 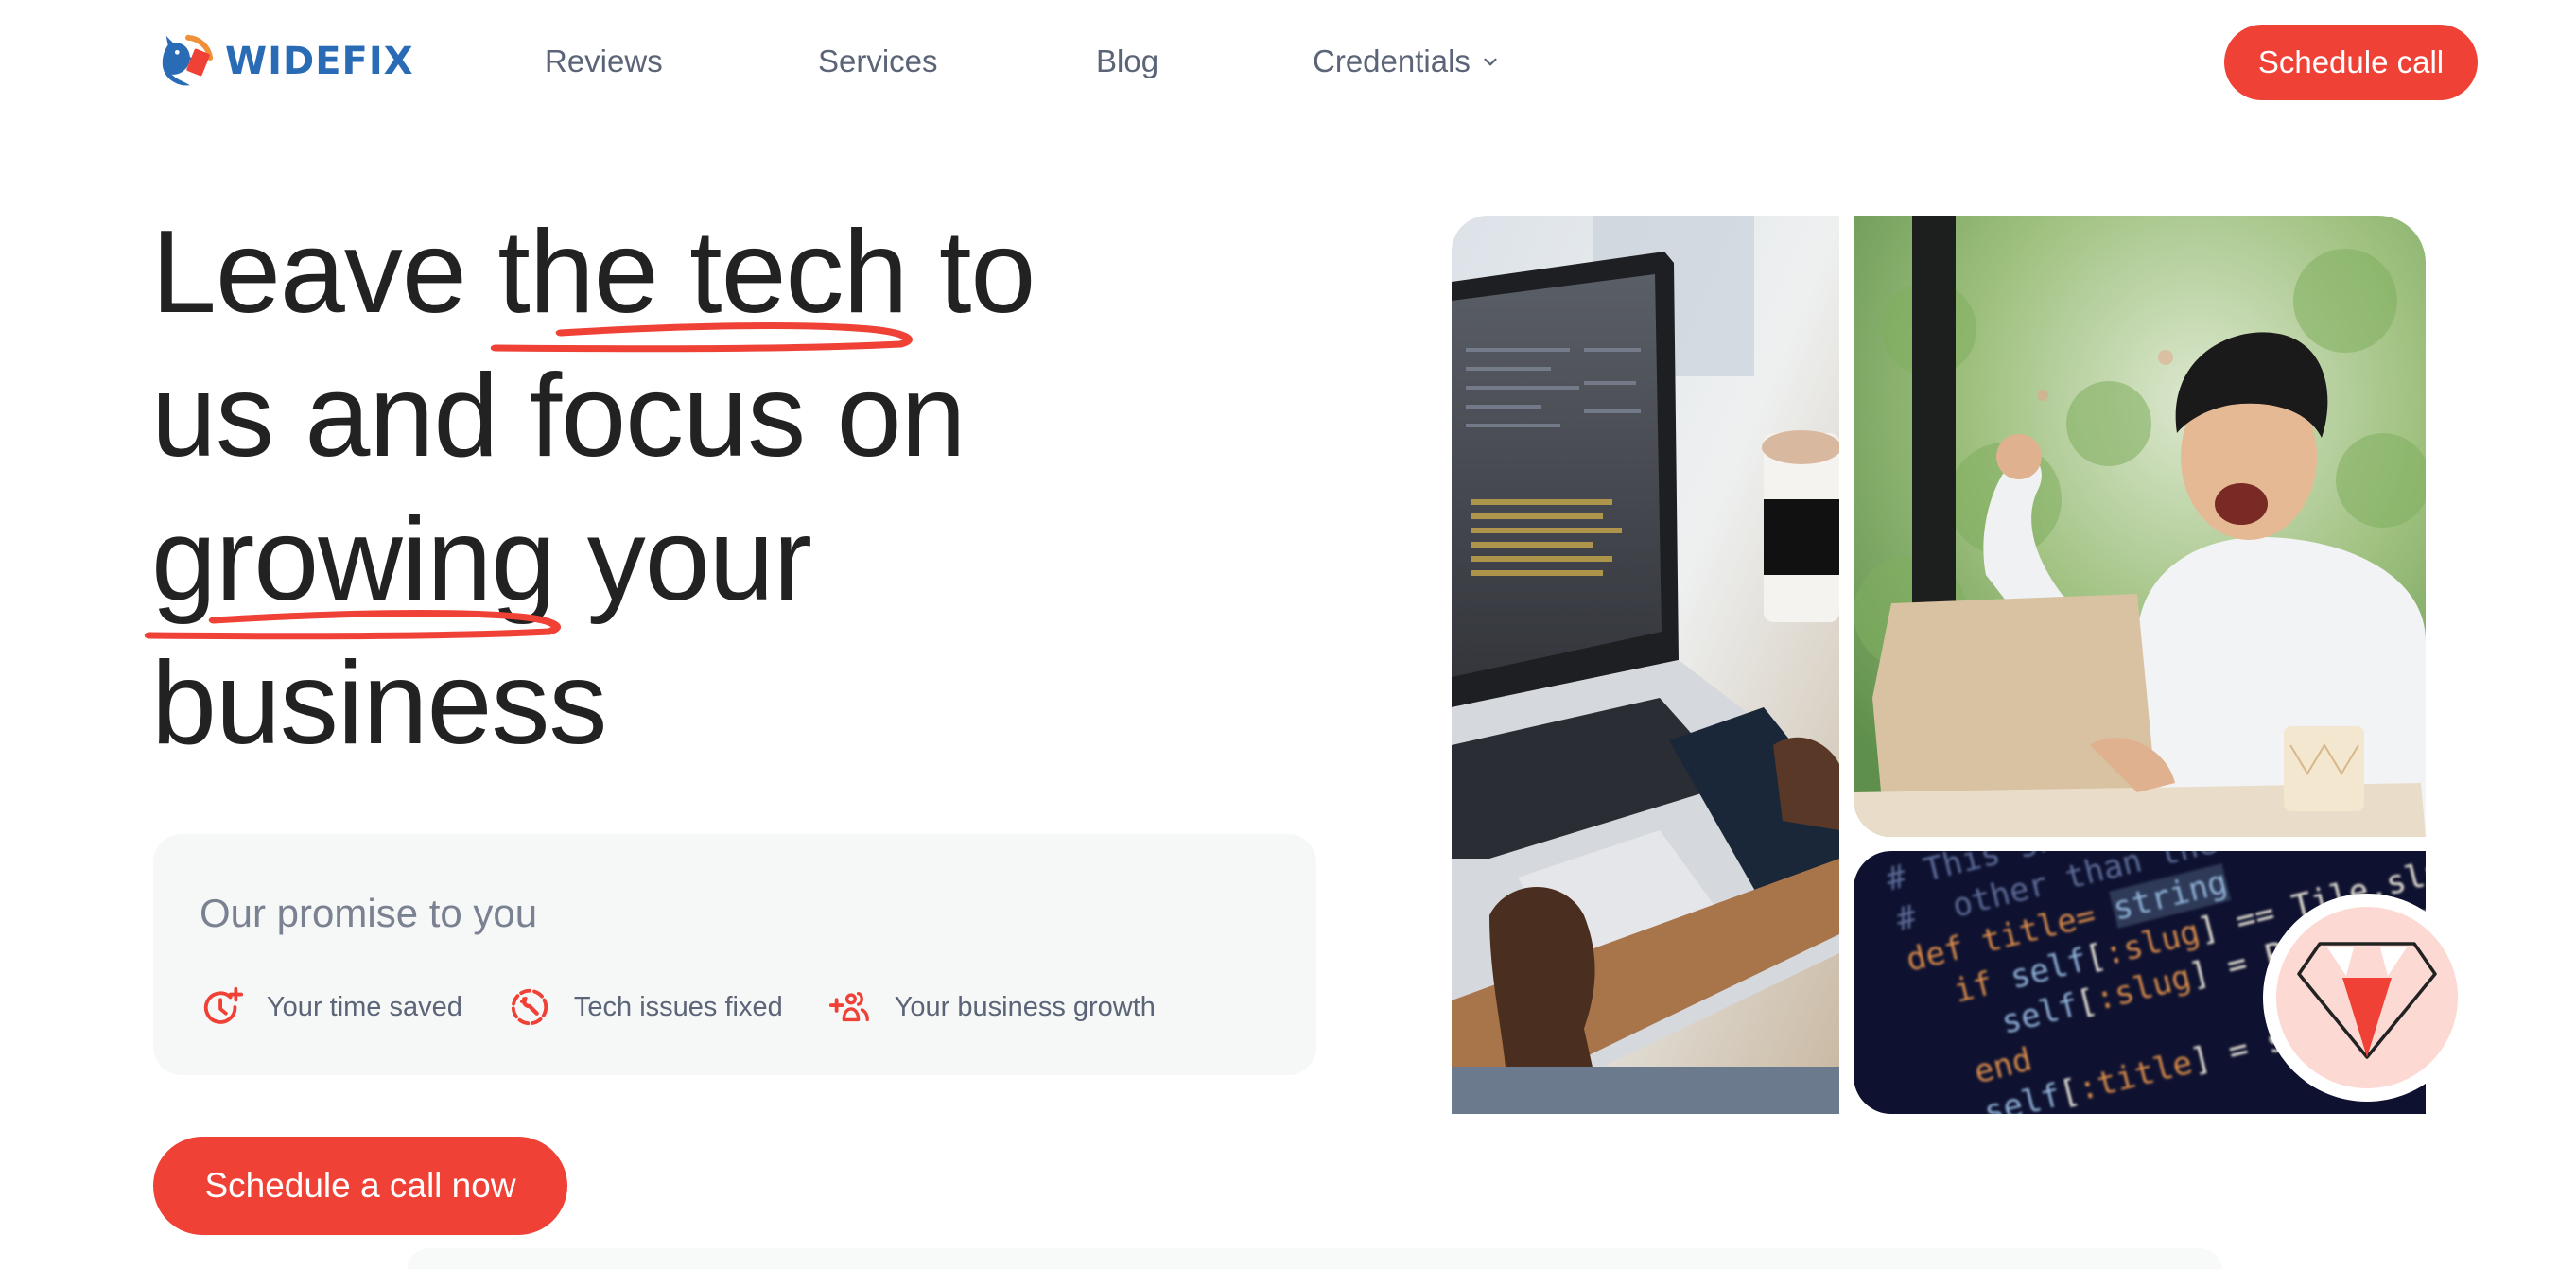 What do you see at coordinates (1490, 62) in the screenshot?
I see `chevron-down-icon` at bounding box center [1490, 62].